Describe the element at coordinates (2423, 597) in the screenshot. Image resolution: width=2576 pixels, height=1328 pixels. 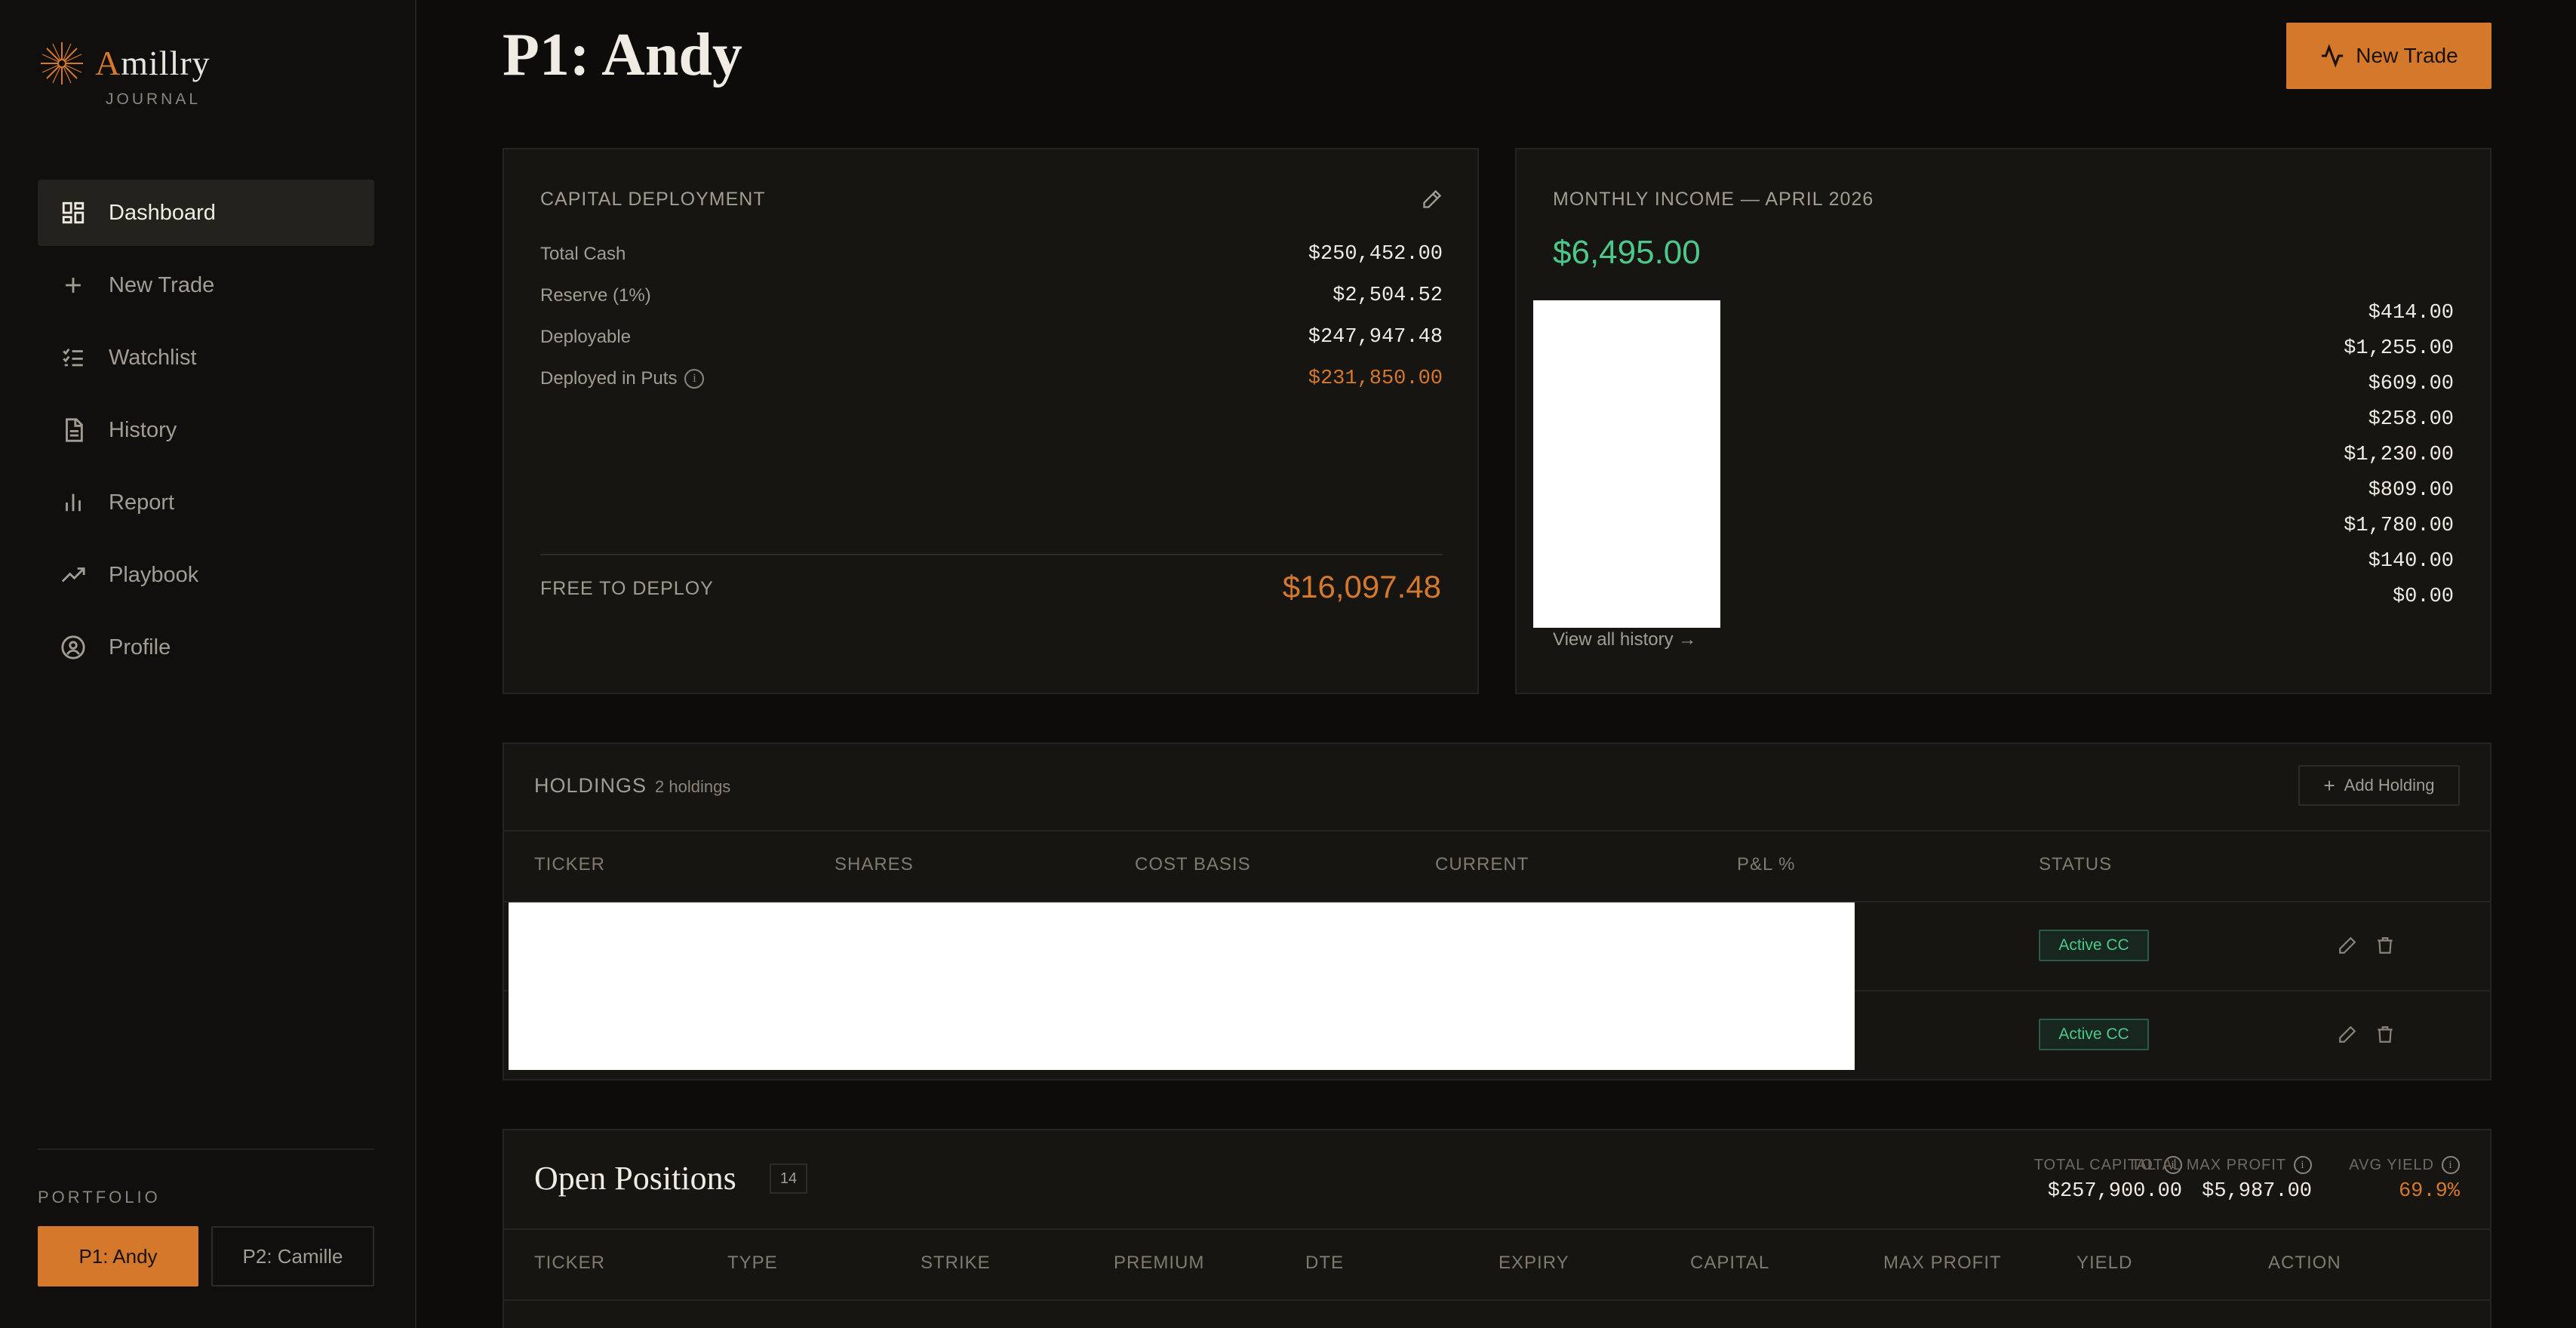
I see `income-value: $0.00` at that location.